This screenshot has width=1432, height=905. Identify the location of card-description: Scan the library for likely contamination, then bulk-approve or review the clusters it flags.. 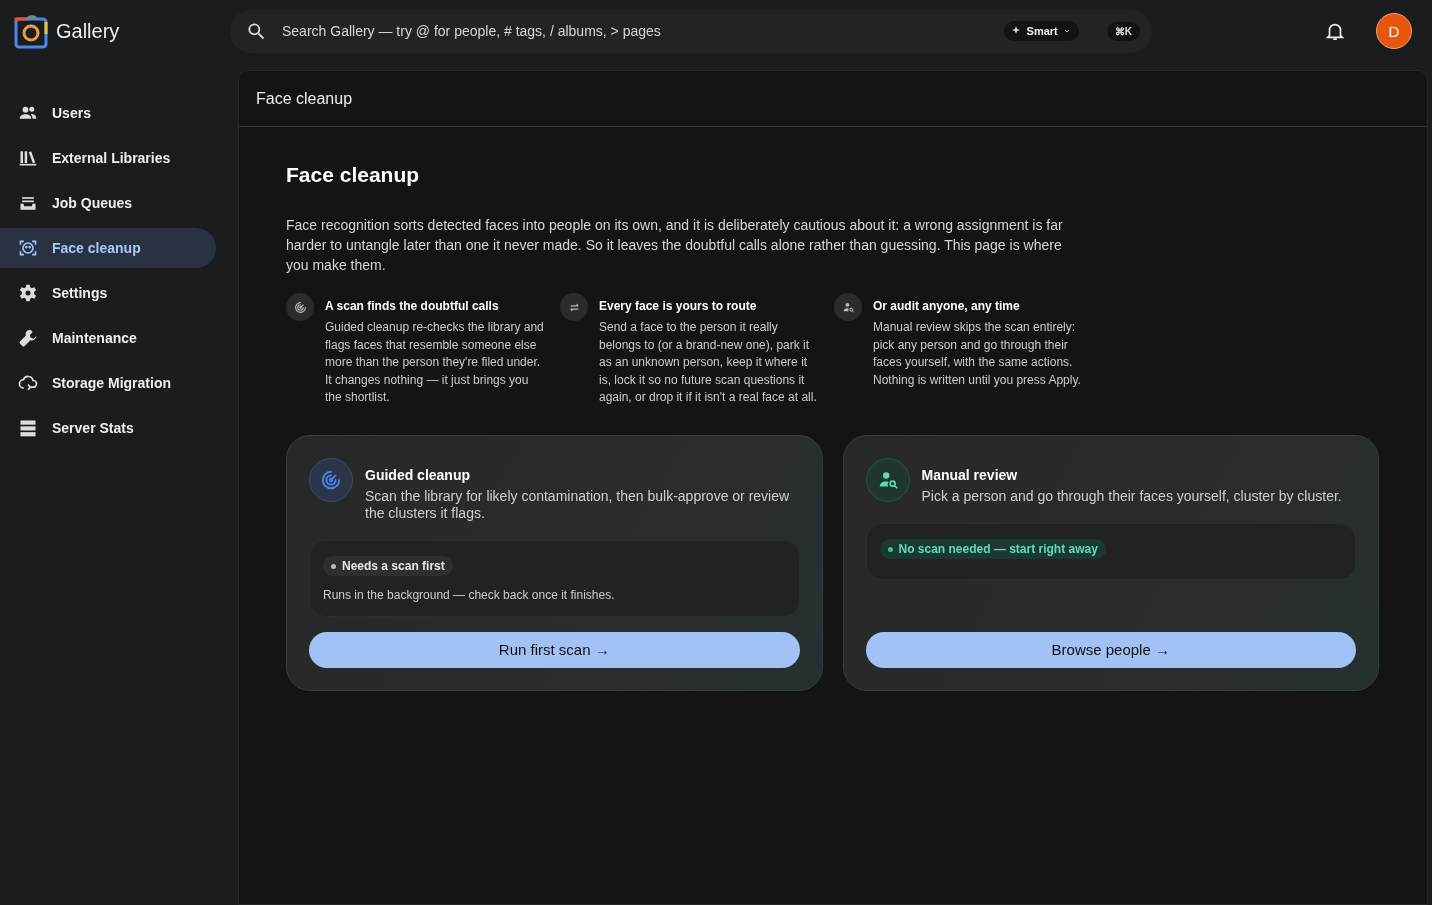
(578, 504).